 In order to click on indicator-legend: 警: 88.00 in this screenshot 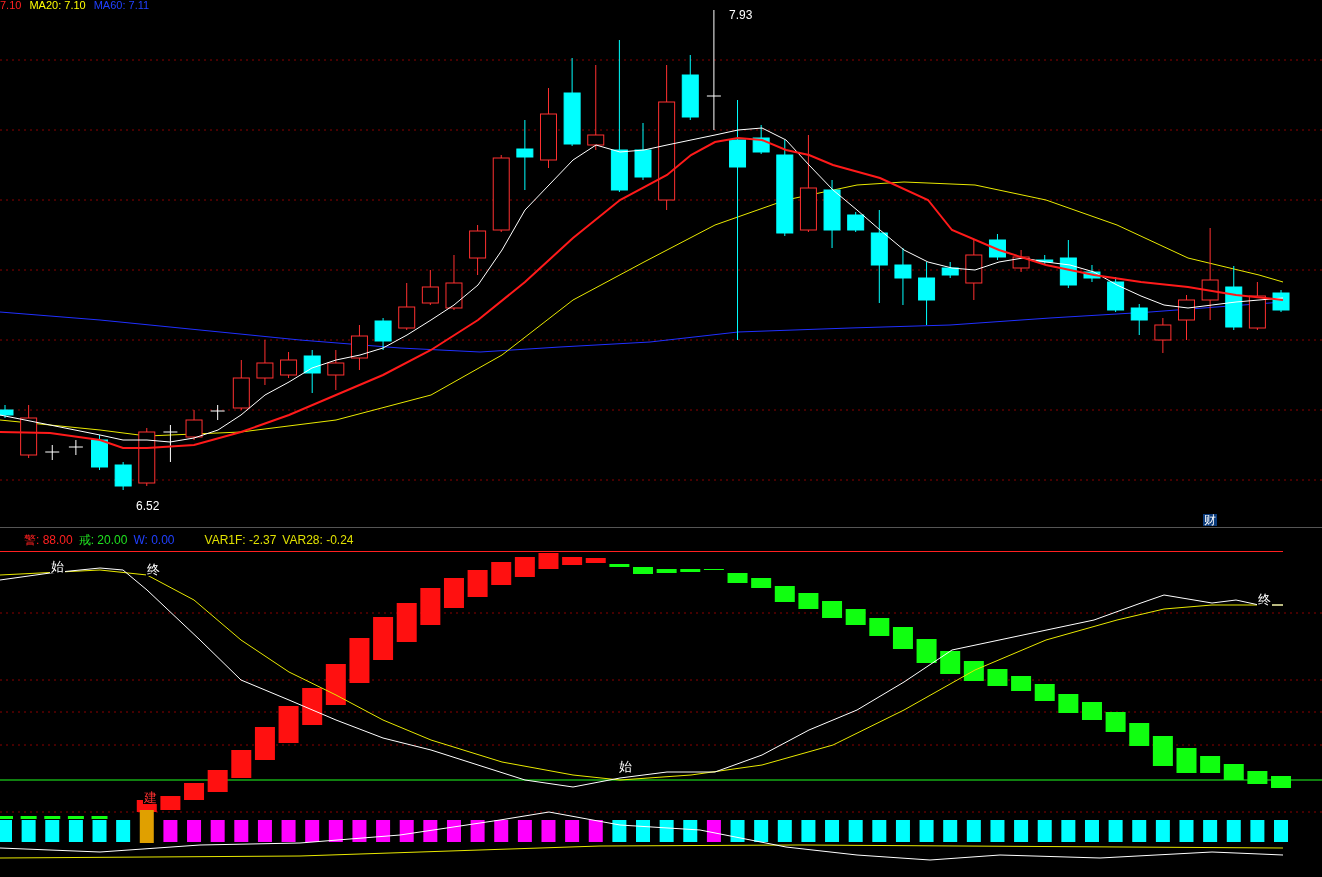, I will do `click(48, 539)`.